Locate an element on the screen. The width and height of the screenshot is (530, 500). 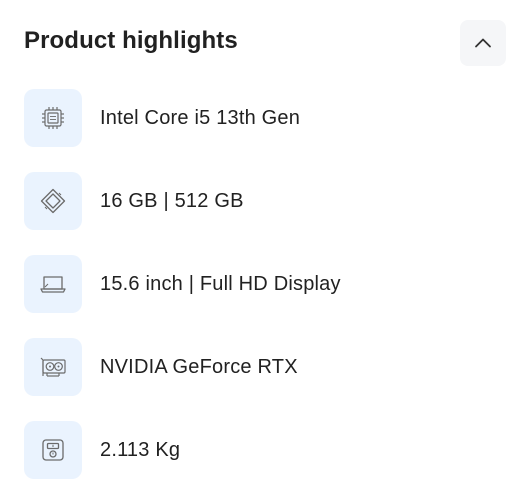
laptop-display-icon is located at coordinates (53, 284).